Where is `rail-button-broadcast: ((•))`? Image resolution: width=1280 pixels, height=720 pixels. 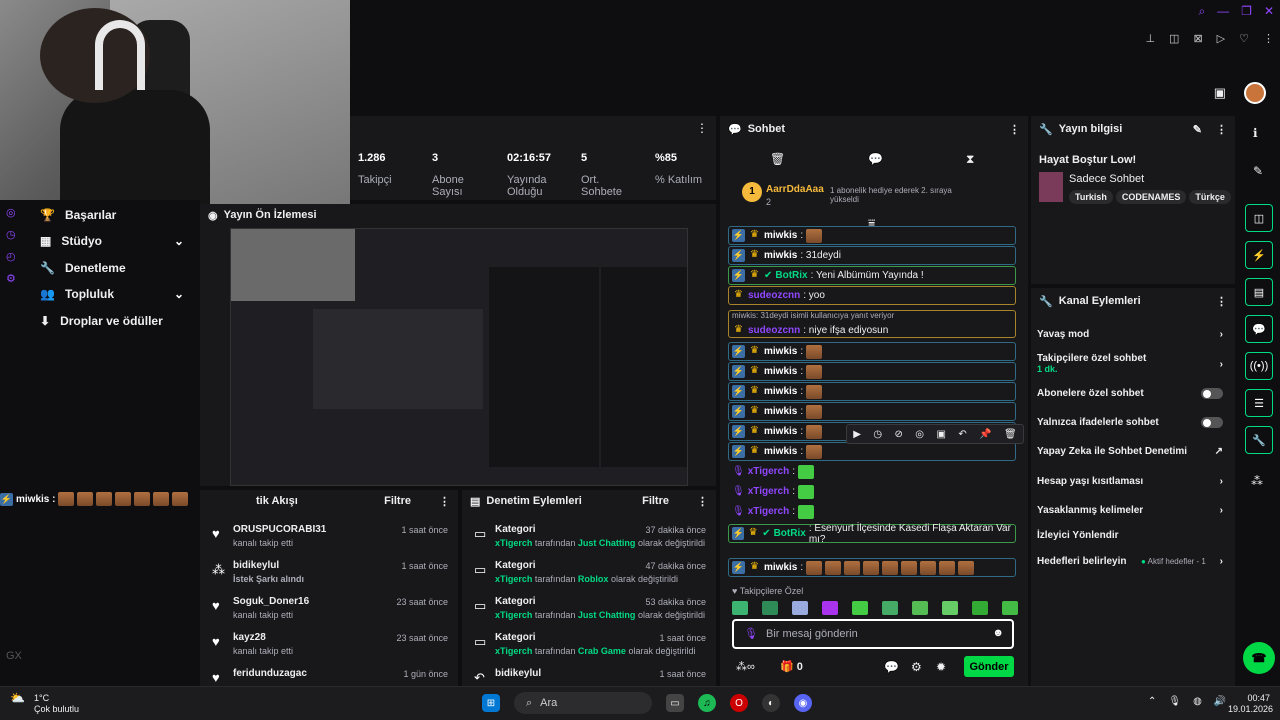 rail-button-broadcast: ((•)) is located at coordinates (1259, 366).